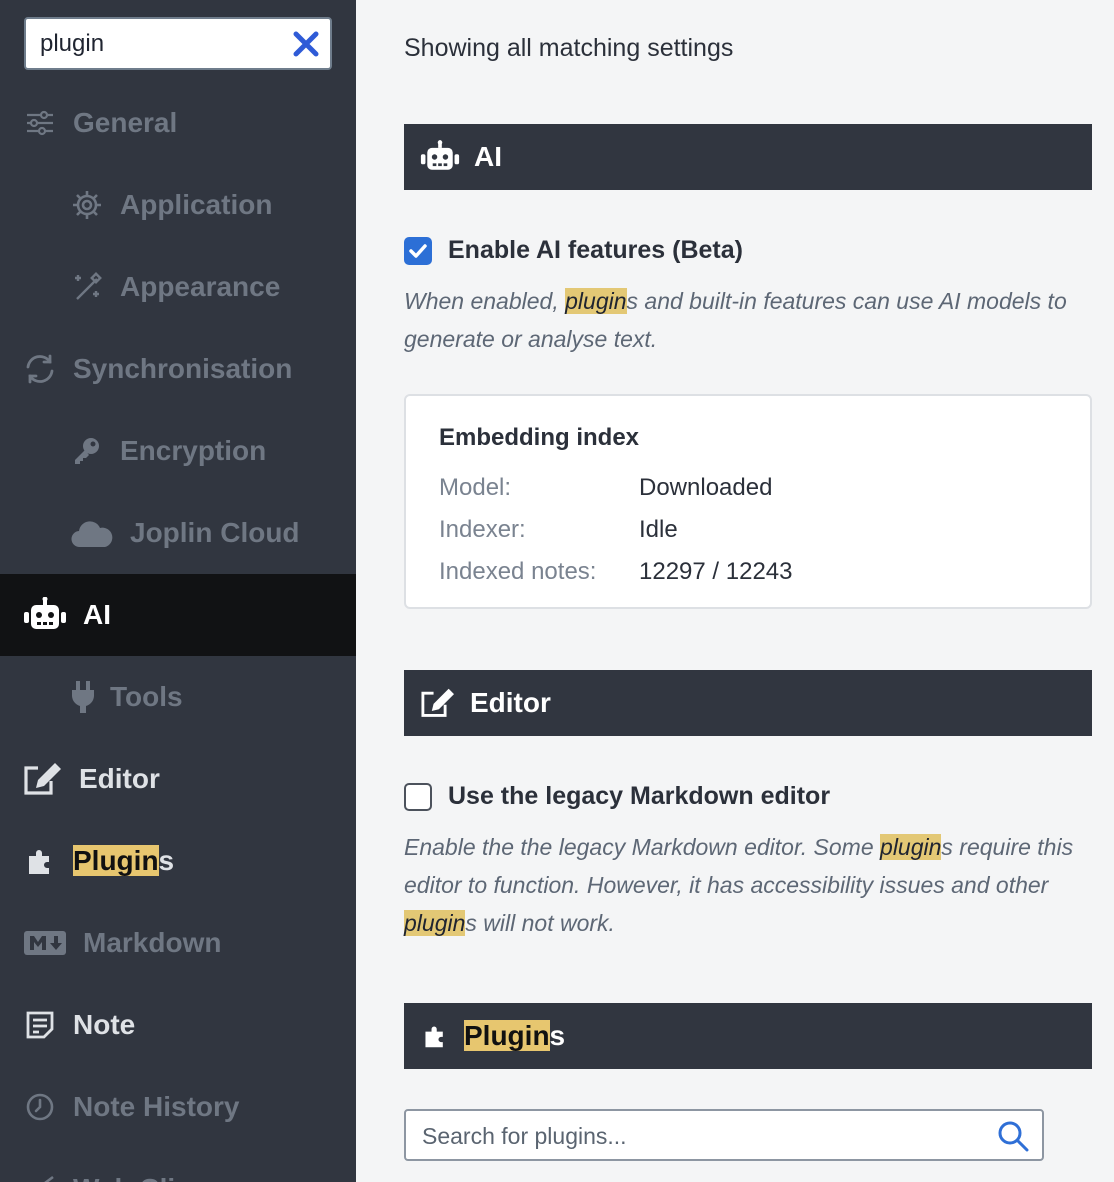 This screenshot has width=1114, height=1182. Describe the element at coordinates (160, 44) in the screenshot. I see `settings-search-input` at that location.